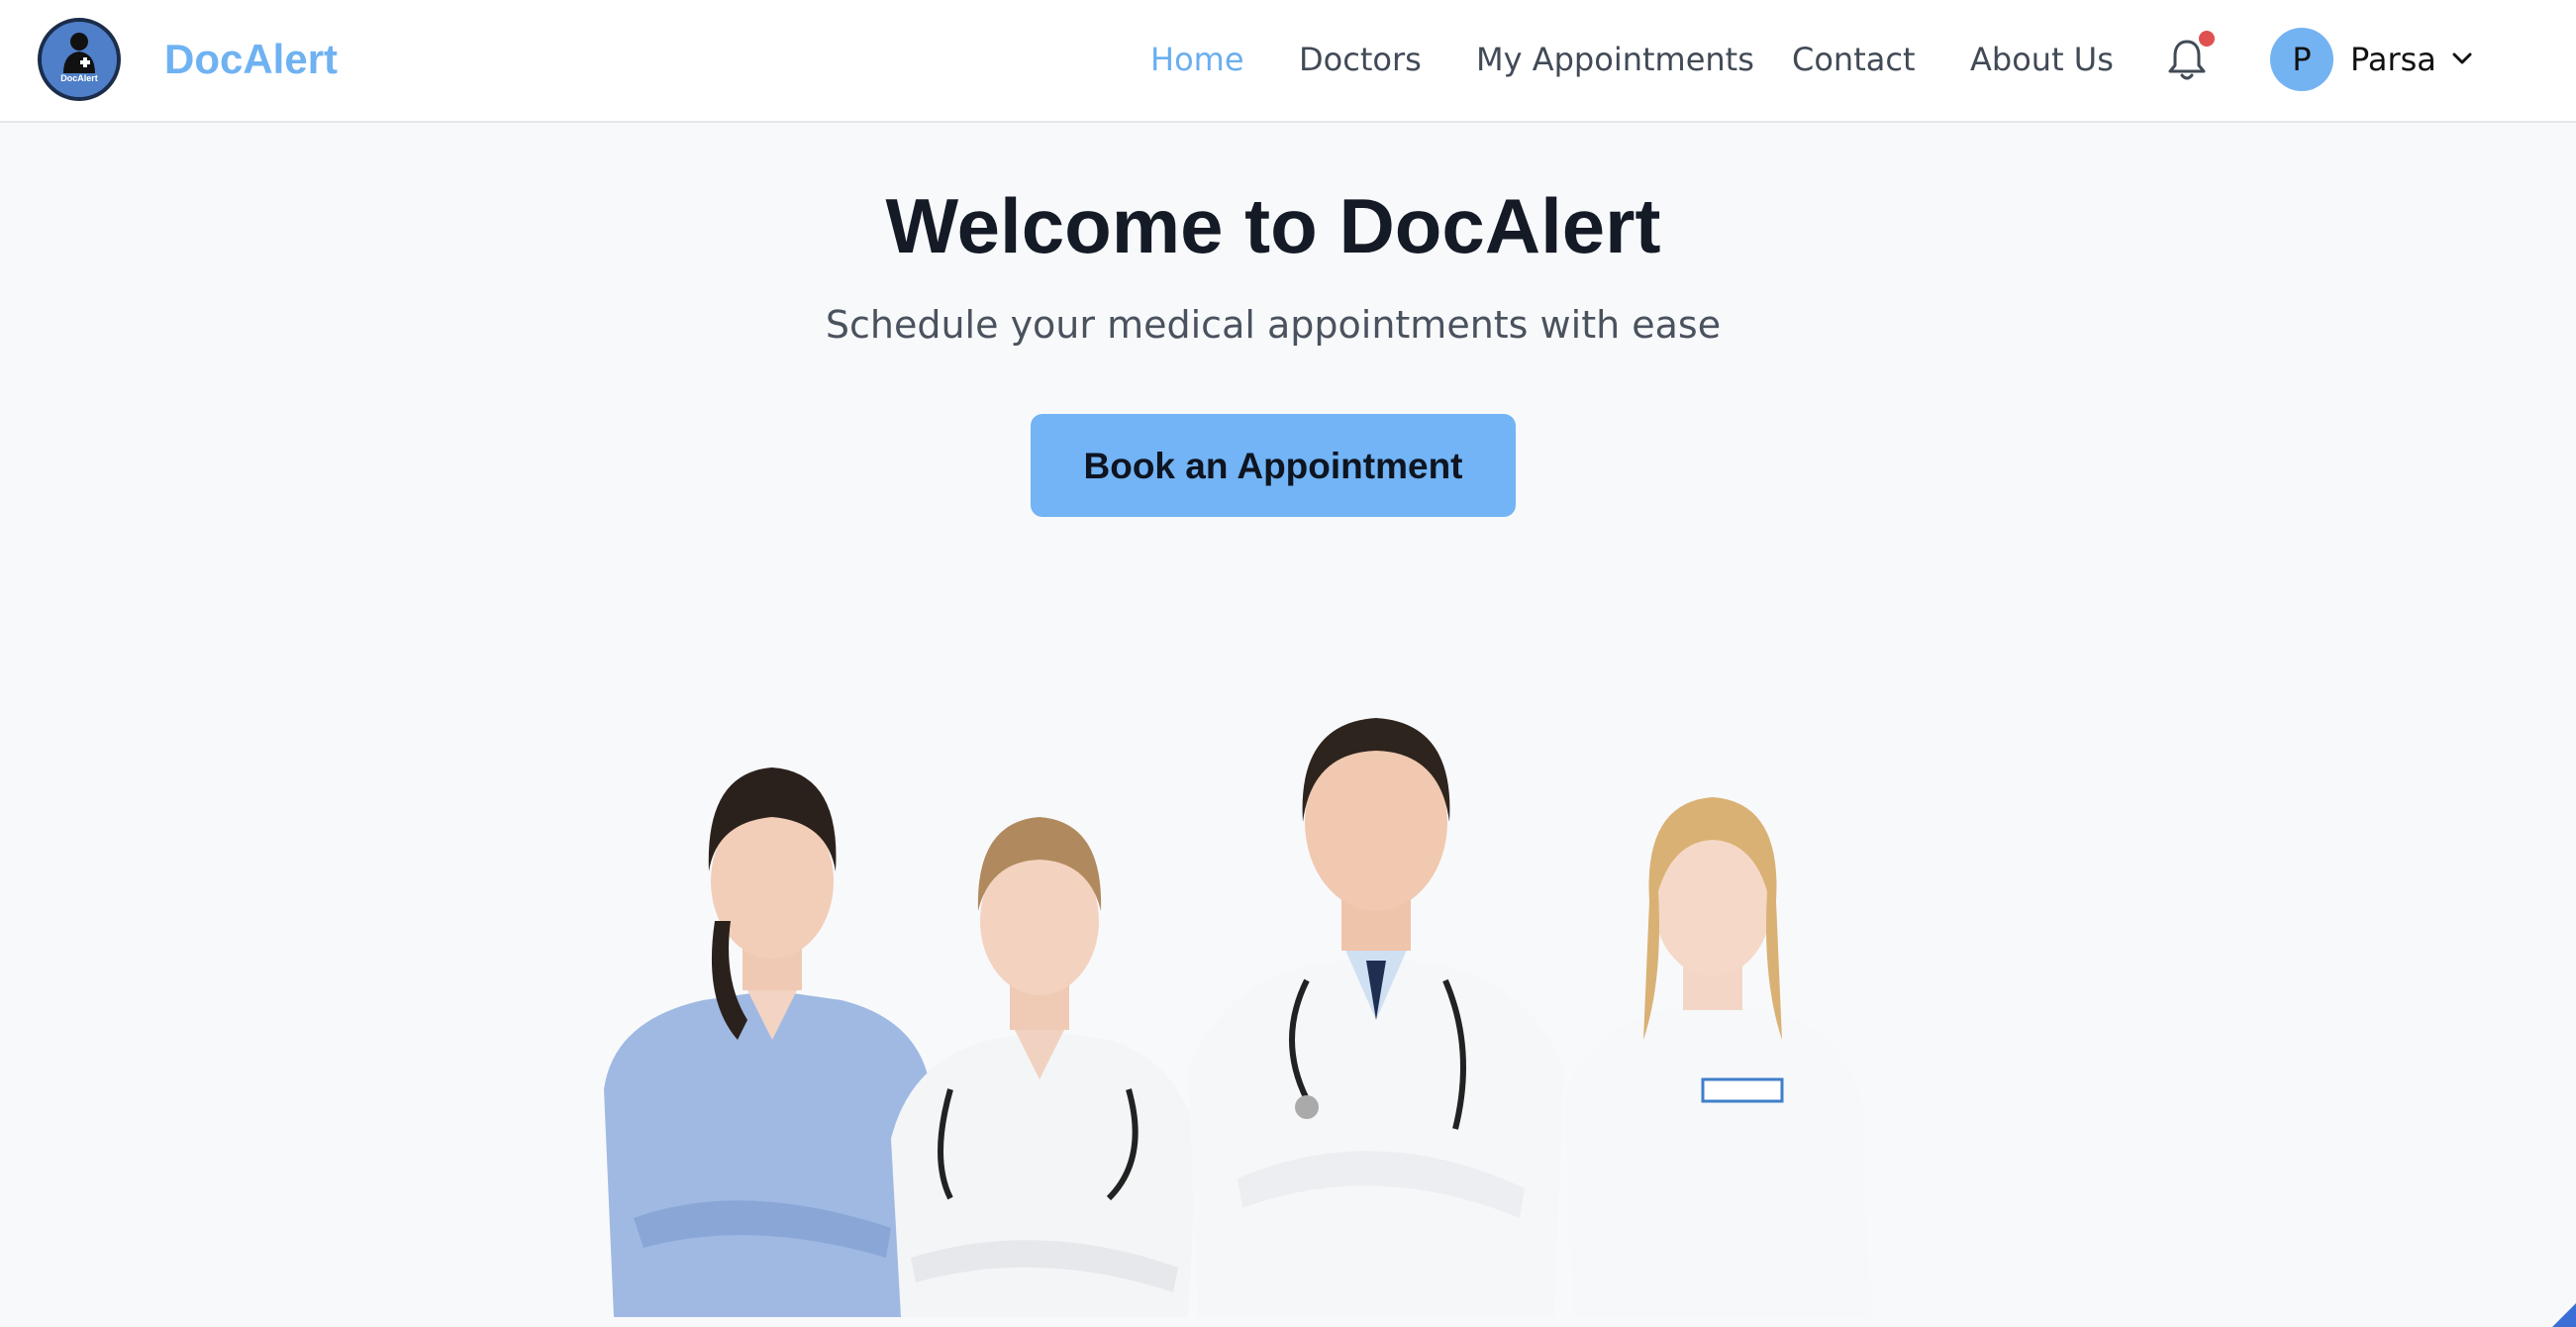  Describe the element at coordinates (1854, 59) in the screenshot. I see `nav-contact: Contact` at that location.